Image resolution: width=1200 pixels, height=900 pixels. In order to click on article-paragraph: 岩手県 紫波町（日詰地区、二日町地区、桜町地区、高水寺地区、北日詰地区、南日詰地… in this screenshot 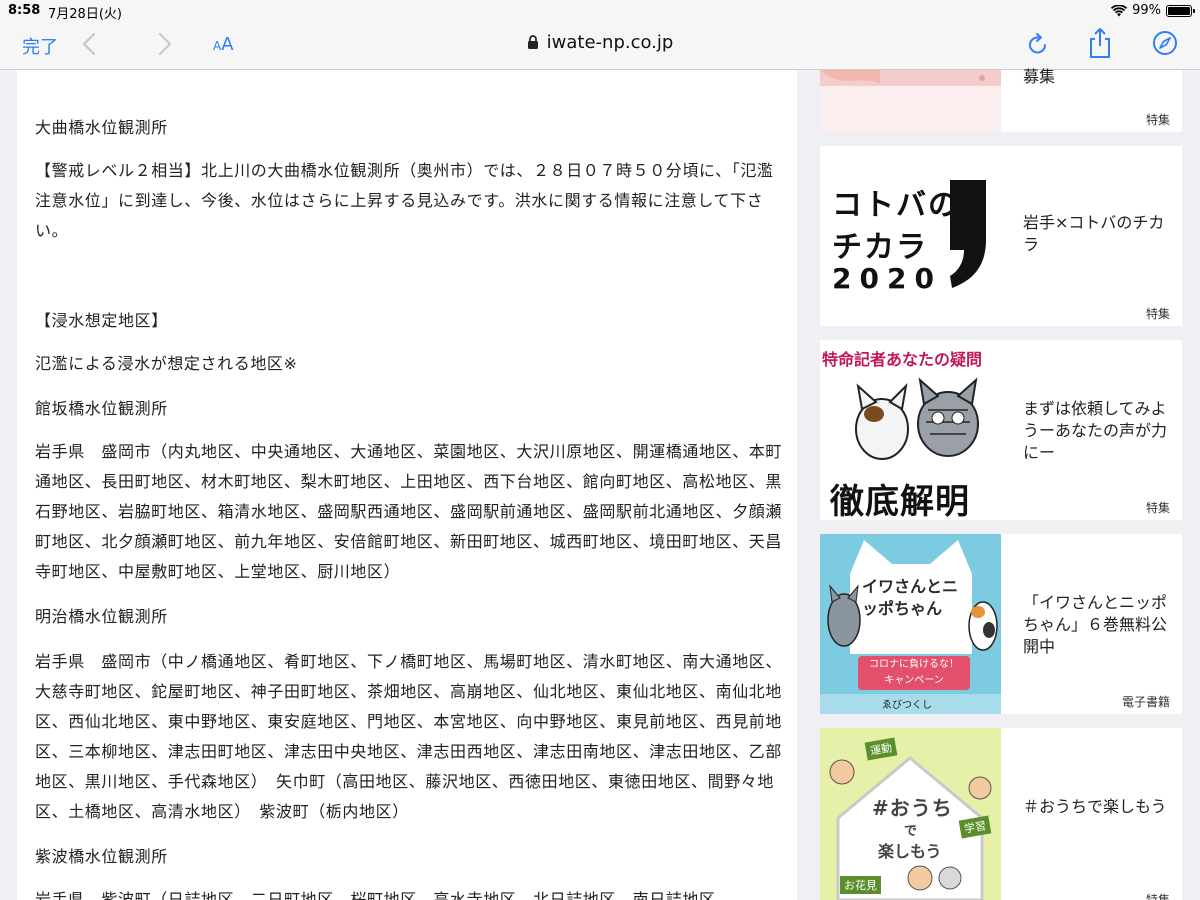, I will do `click(375, 895)`.